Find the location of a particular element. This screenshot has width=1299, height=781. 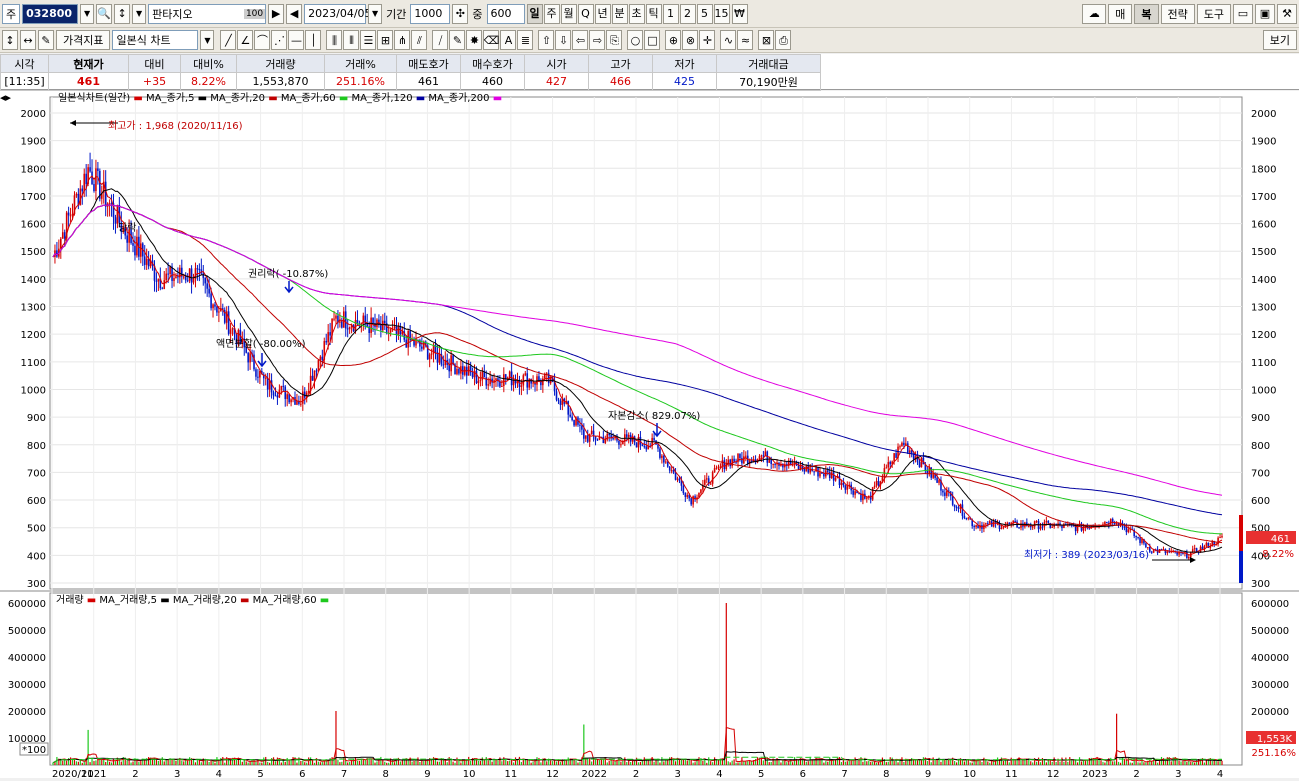

angle-tool-icon: ∠ is located at coordinates (245, 40).